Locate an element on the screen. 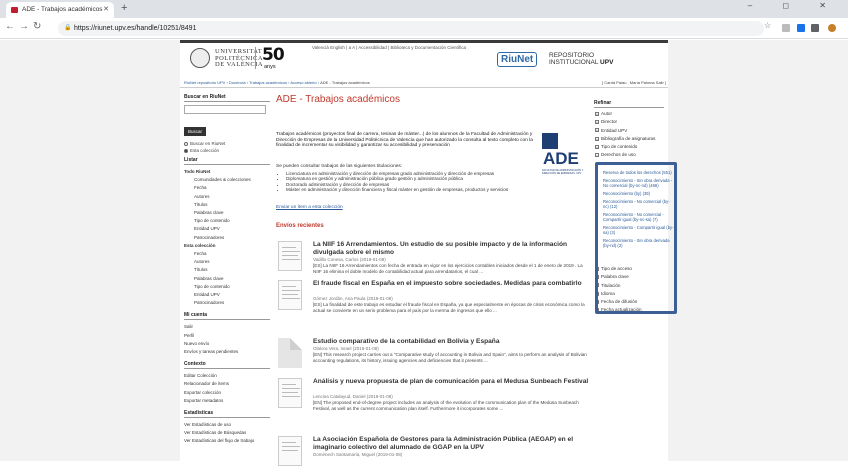  breadcrumb-link: RiuNet repositorio UPV is located at coordinates (204, 82).